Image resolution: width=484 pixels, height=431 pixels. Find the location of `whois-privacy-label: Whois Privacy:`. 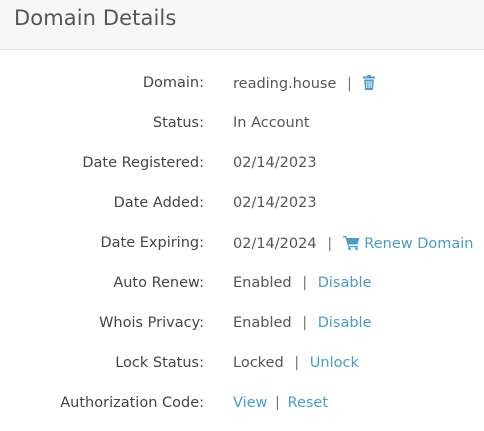

whois-privacy-label: Whois Privacy: is located at coordinates (151, 323).